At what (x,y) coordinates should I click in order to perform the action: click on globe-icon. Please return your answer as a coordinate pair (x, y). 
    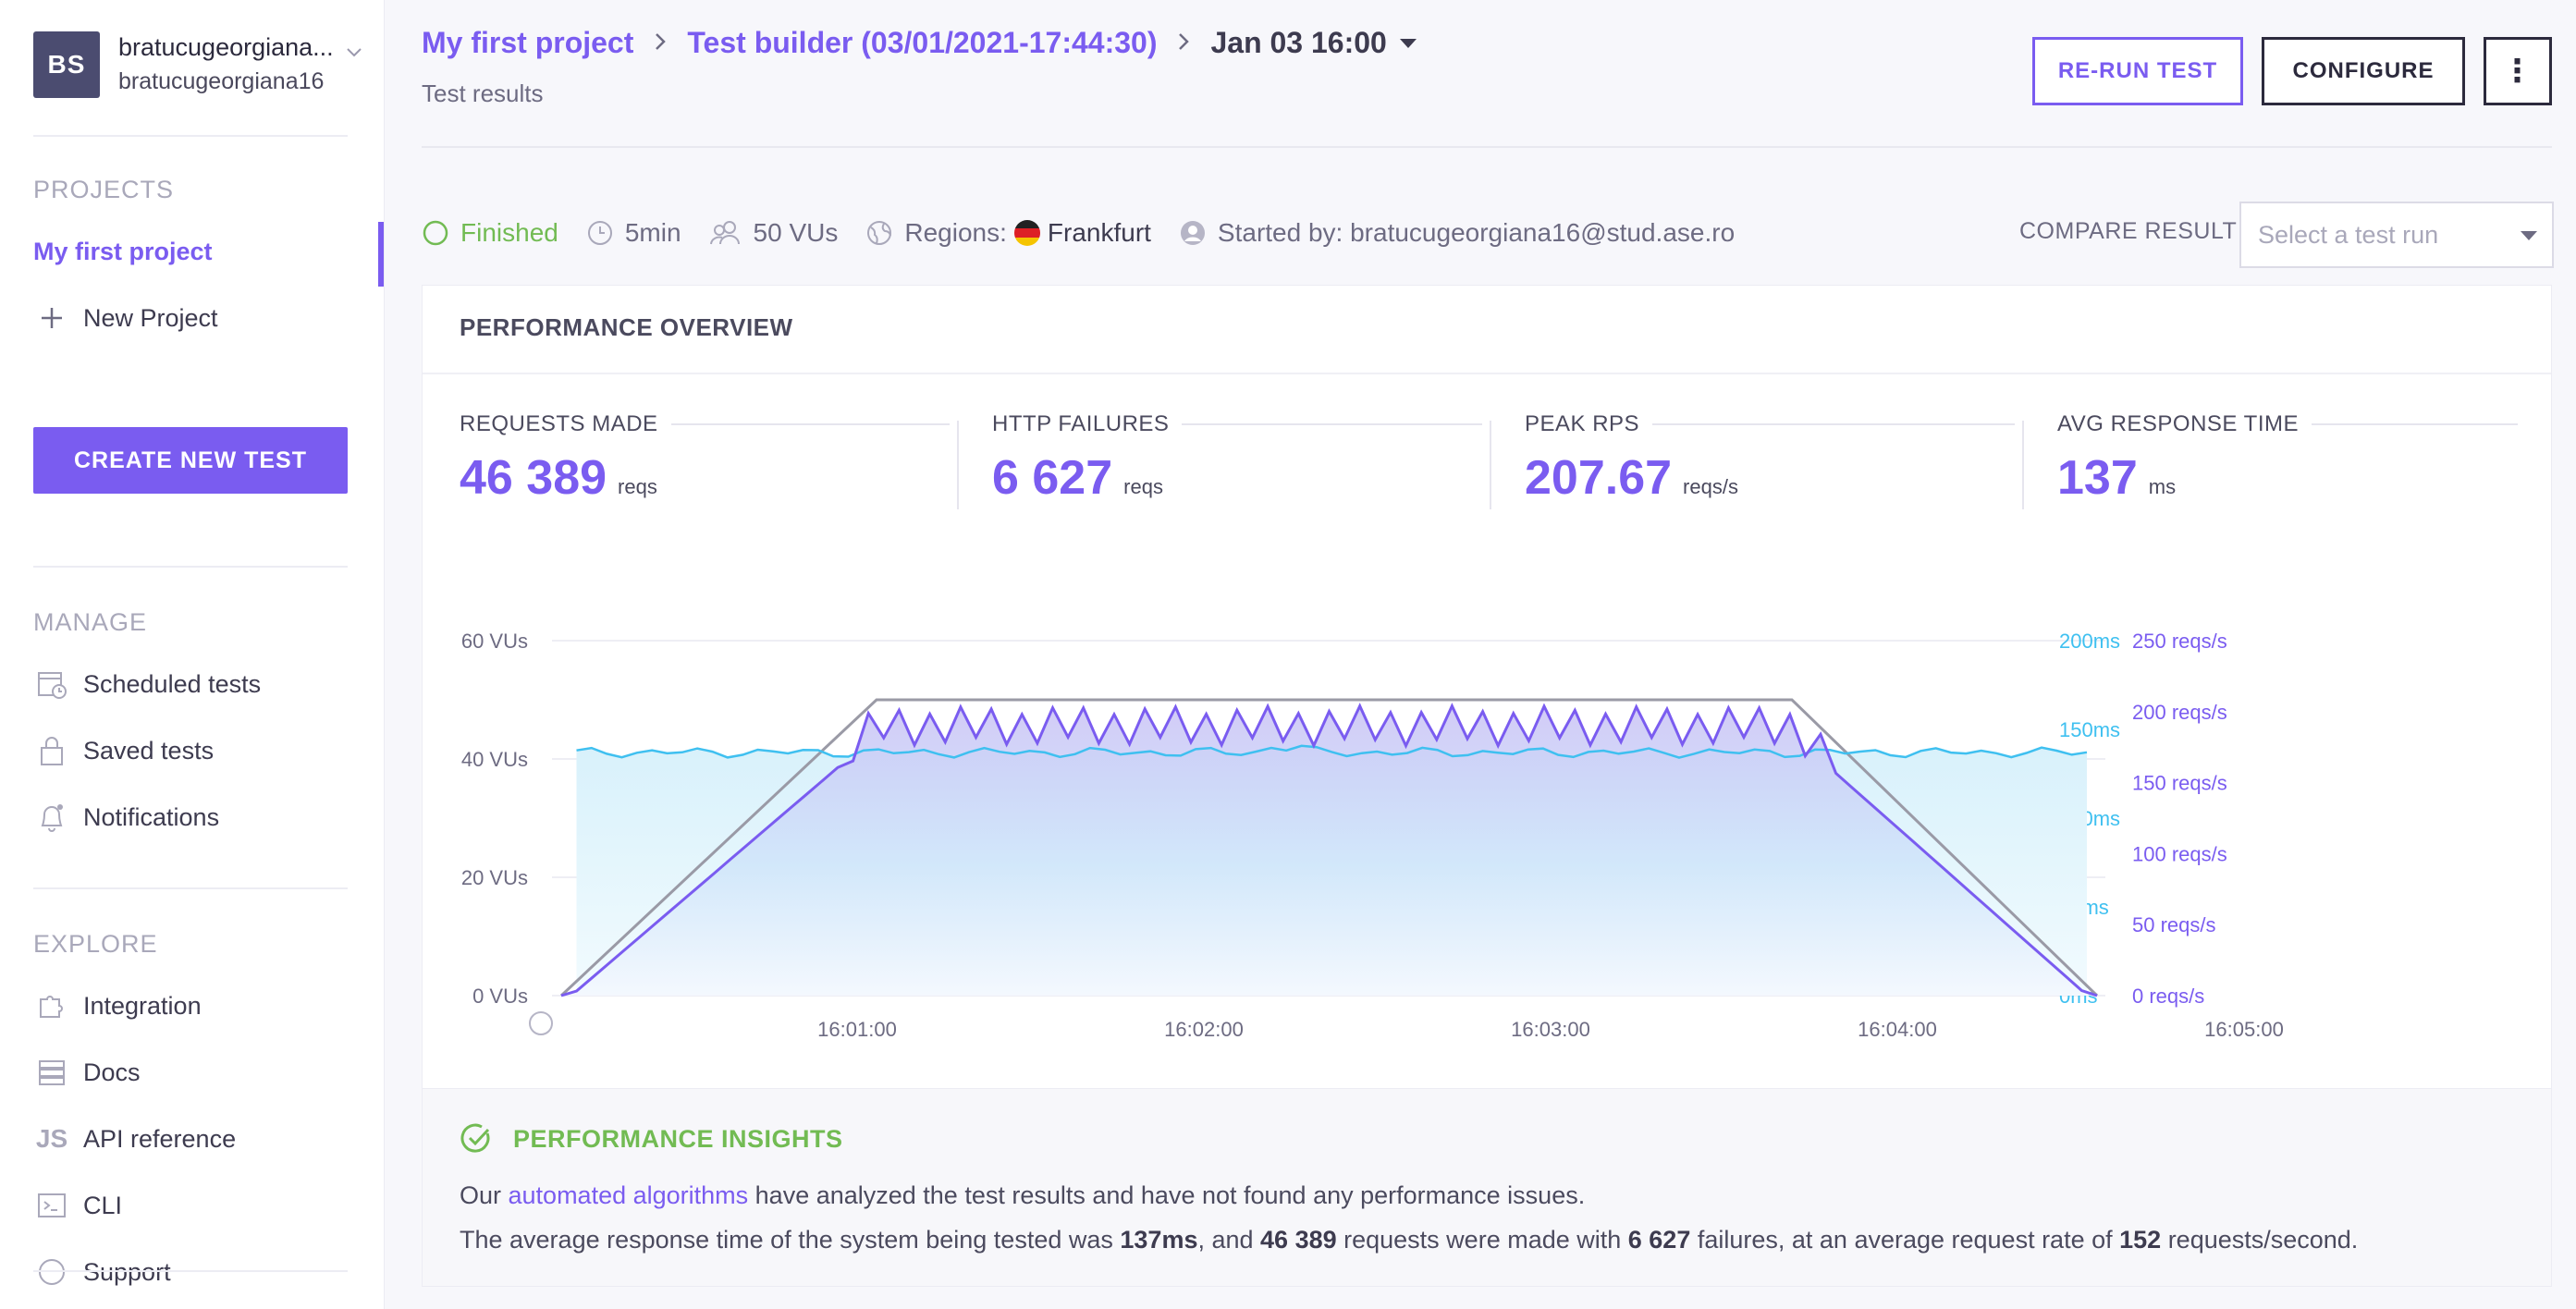
    Looking at the image, I should click on (879, 233).